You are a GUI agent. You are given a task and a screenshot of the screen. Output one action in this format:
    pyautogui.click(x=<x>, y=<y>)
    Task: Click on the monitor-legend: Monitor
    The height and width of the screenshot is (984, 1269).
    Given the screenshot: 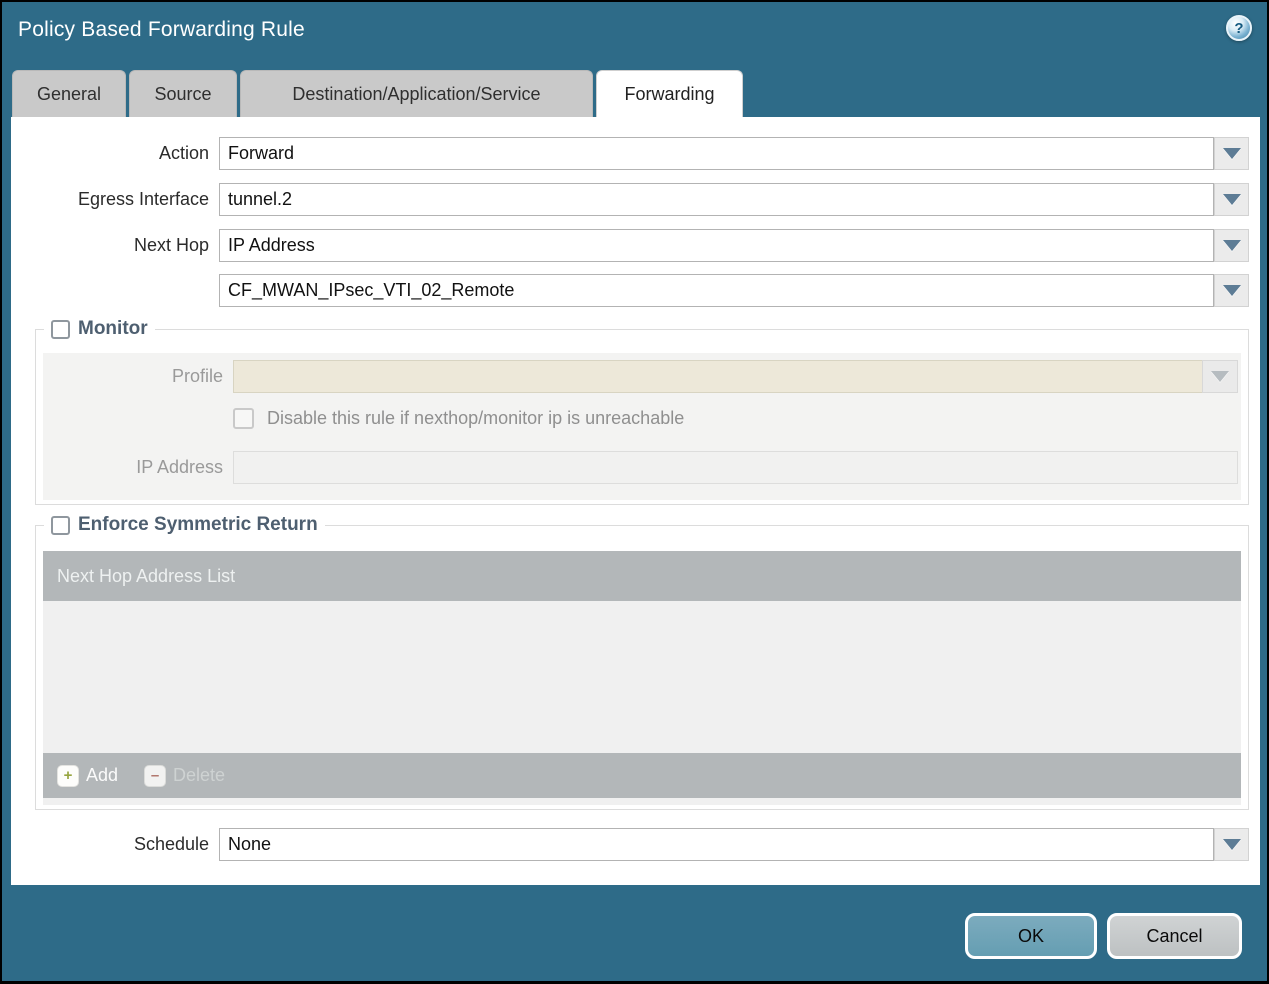 What is the action you would take?
    pyautogui.click(x=99, y=329)
    